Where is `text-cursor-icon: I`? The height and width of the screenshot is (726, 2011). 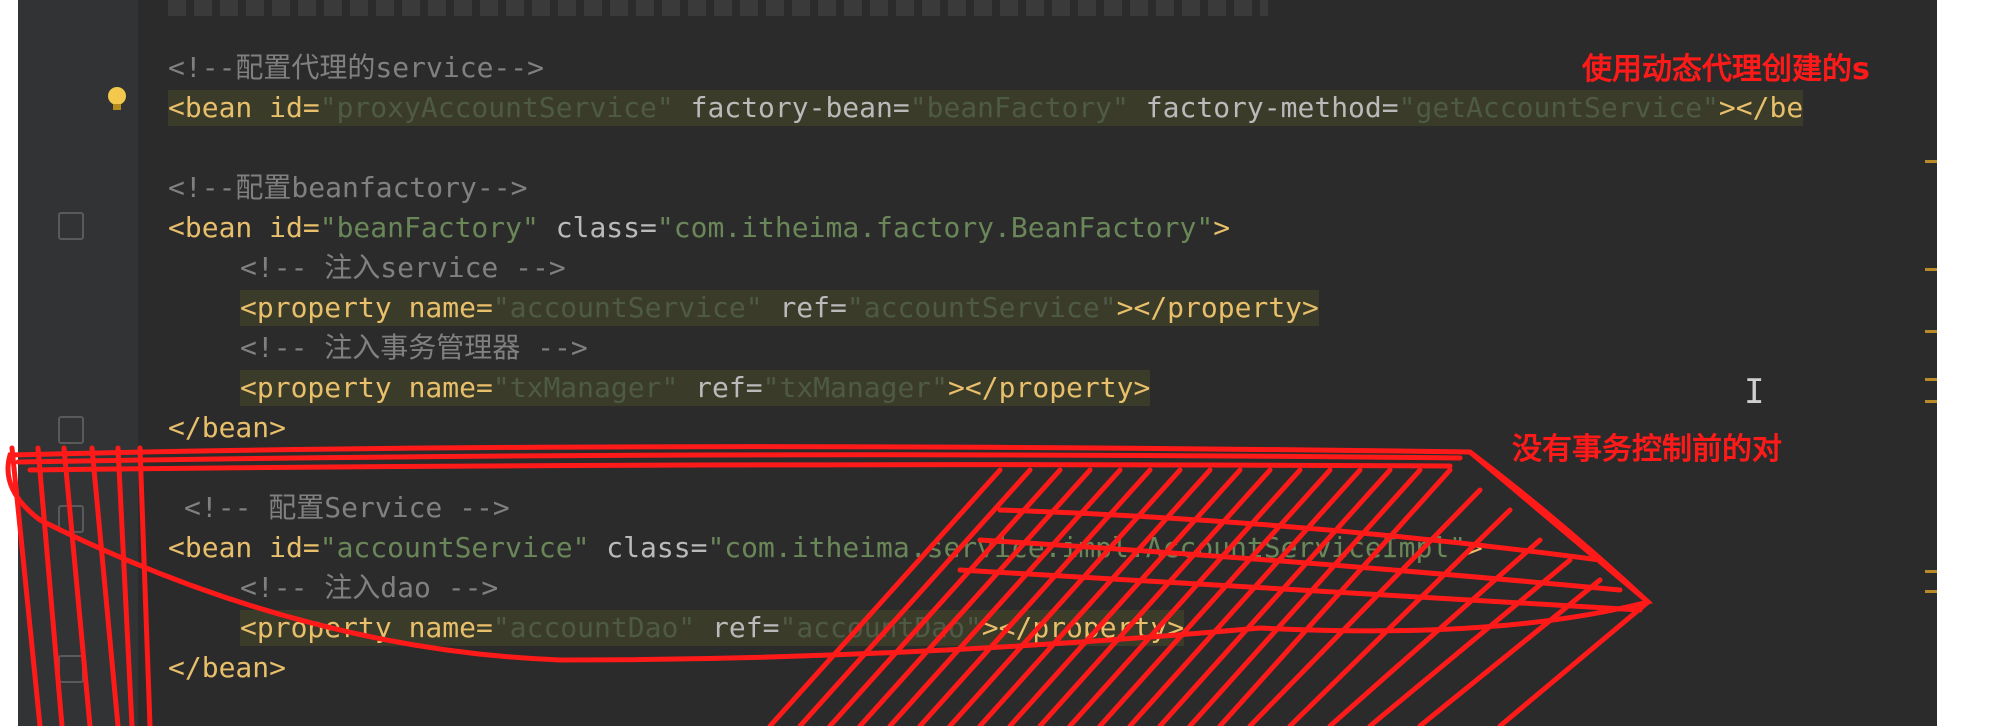
text-cursor-icon: I is located at coordinates (1754, 392).